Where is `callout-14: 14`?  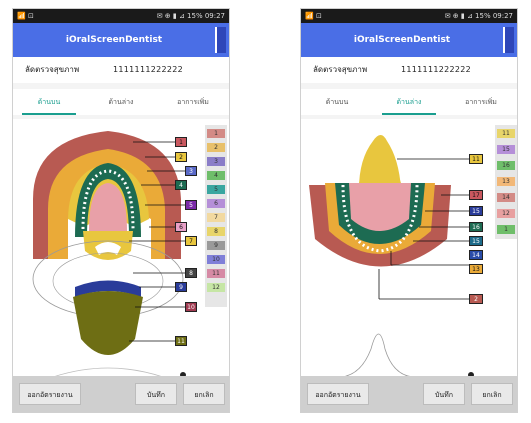 callout-14: 14 is located at coordinates (476, 255).